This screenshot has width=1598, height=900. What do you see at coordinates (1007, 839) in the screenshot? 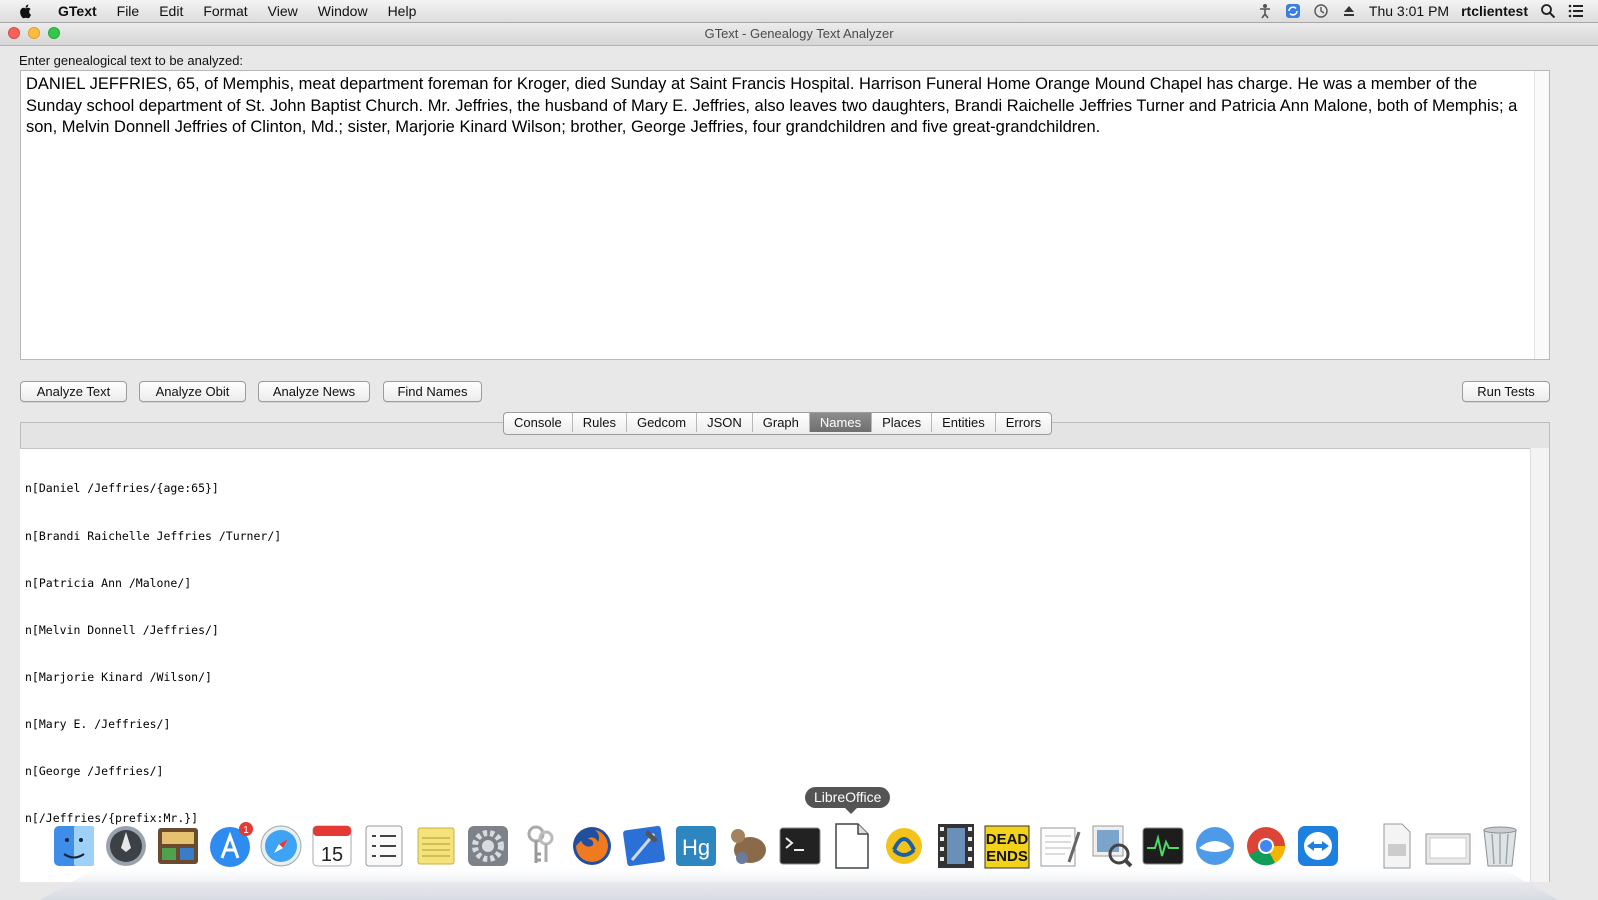
I see `dead-ends-label-1: DEAD` at bounding box center [1007, 839].